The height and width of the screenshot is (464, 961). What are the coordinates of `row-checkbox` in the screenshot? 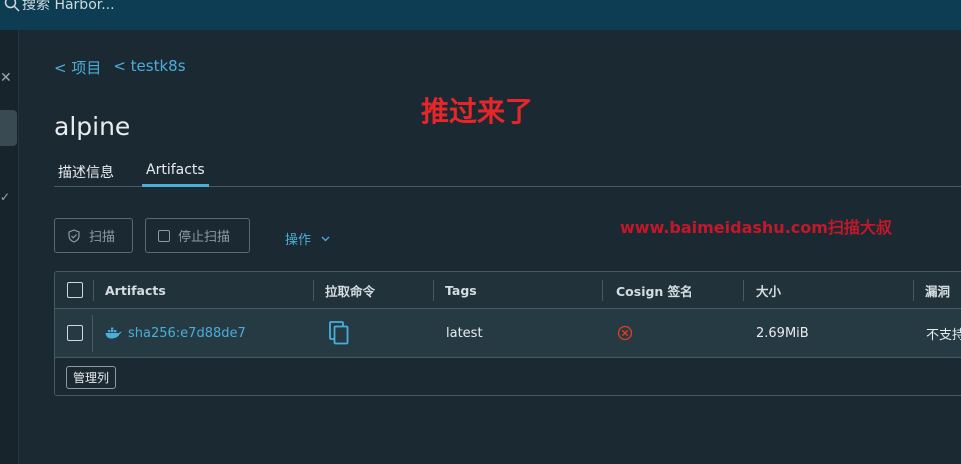 It's located at (75, 333).